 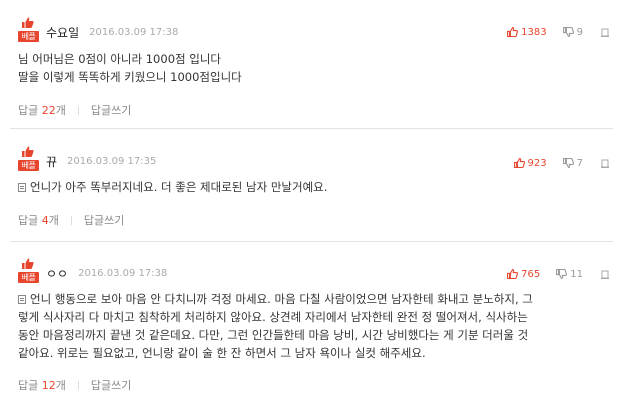 I want to click on comment-footer: 답글 22개 답글쓰기, so click(x=74, y=110).